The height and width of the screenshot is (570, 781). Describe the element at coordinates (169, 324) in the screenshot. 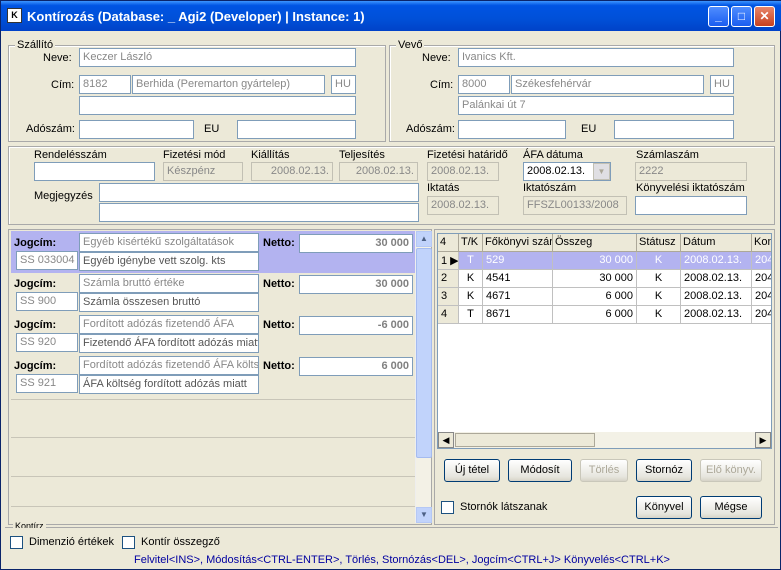

I see `jogcim-description-field: Fordított adózás fizetendő ÁFA` at that location.